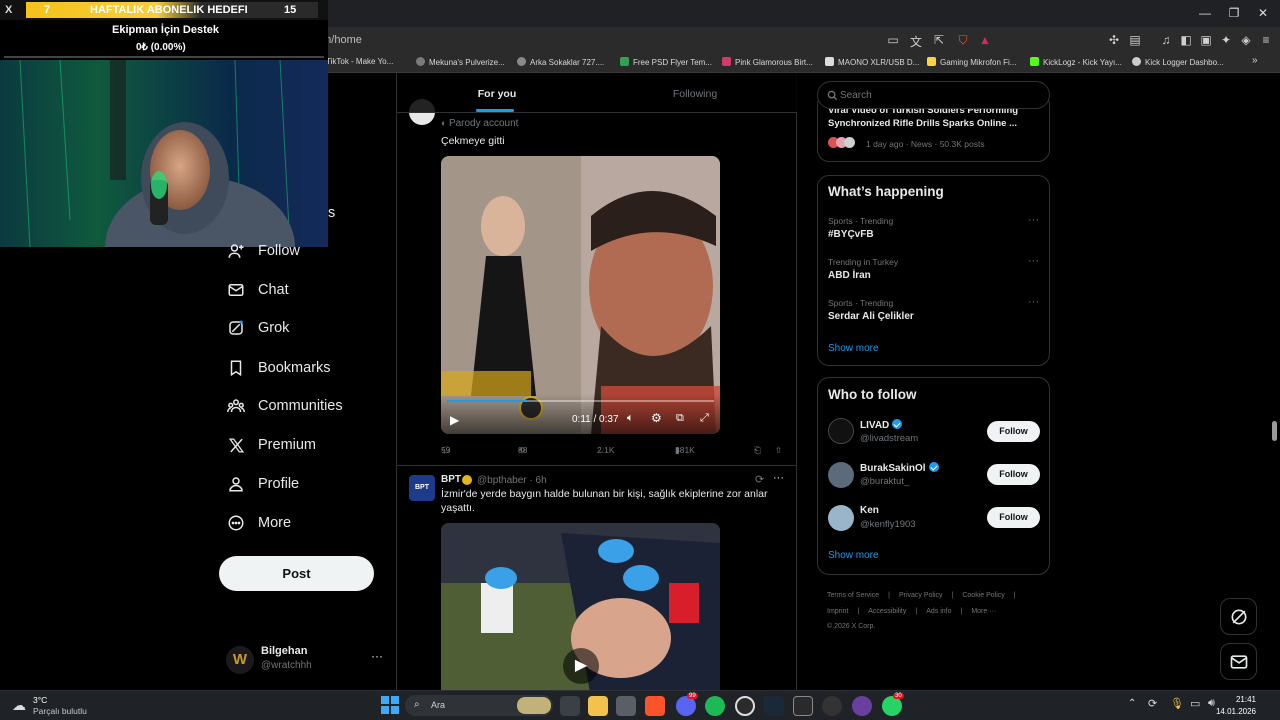 This screenshot has height=720, width=1280. What do you see at coordinates (630, 418) in the screenshot?
I see `volume-icon: 🔈︎` at bounding box center [630, 418].